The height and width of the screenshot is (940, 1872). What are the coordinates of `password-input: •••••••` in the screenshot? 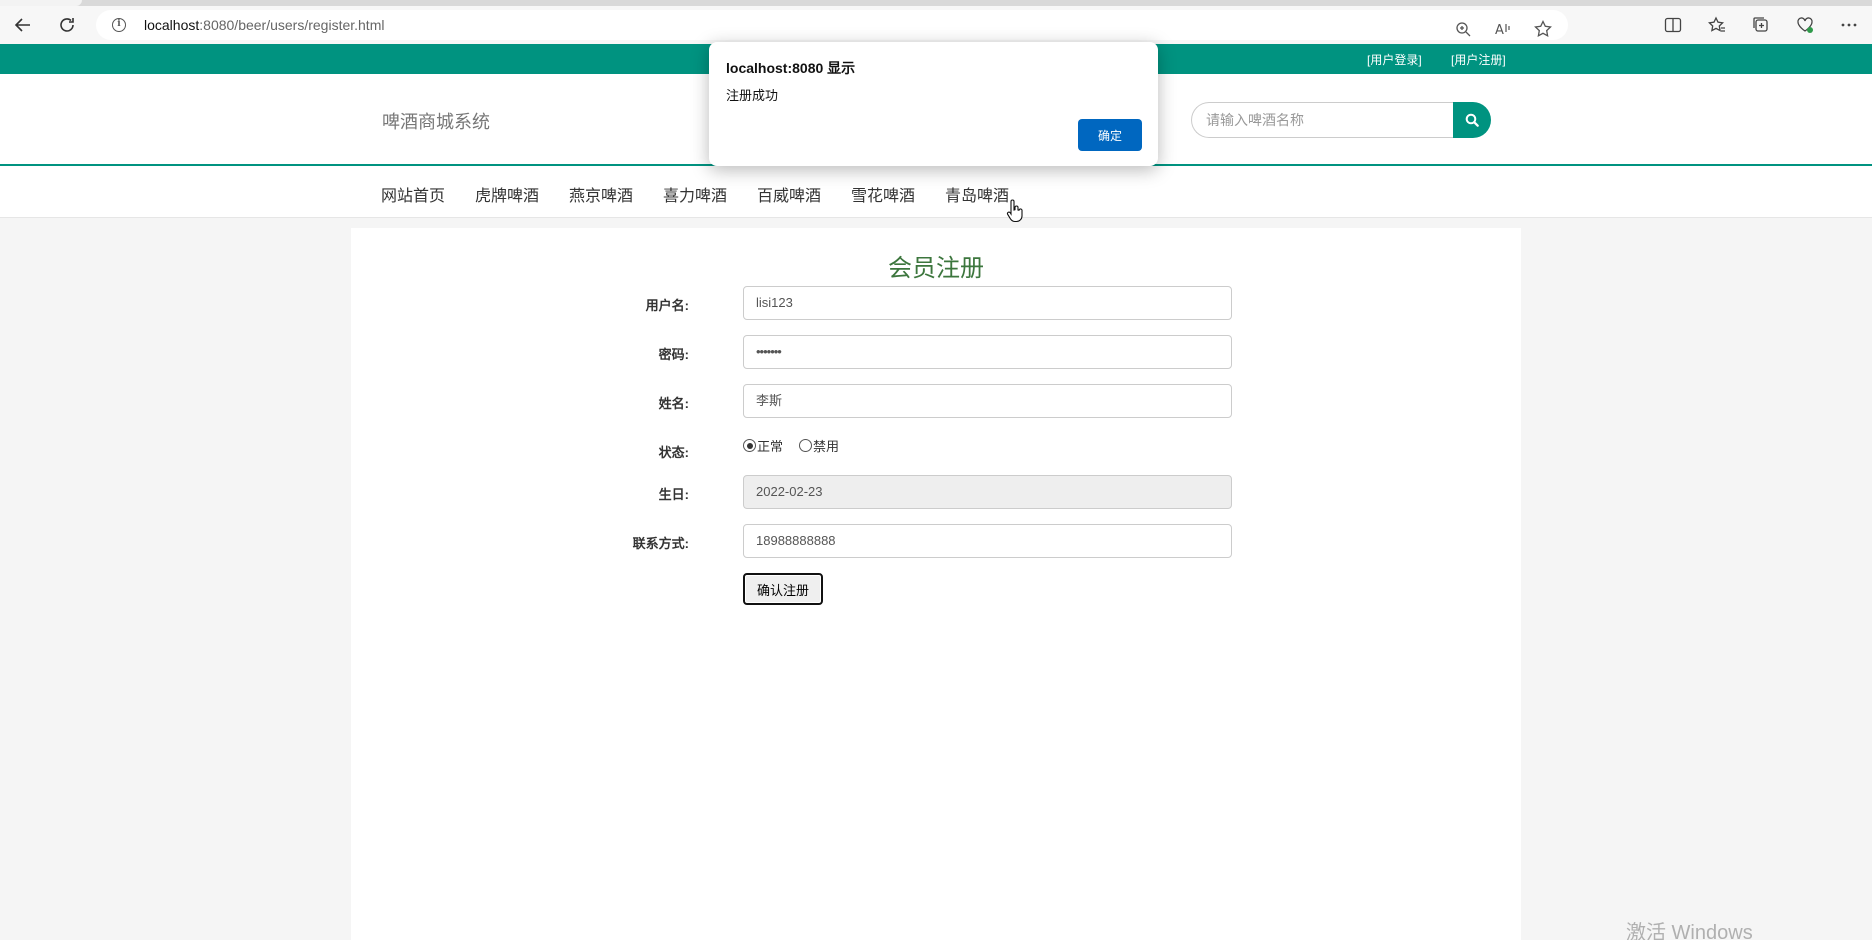 It's located at (987, 352).